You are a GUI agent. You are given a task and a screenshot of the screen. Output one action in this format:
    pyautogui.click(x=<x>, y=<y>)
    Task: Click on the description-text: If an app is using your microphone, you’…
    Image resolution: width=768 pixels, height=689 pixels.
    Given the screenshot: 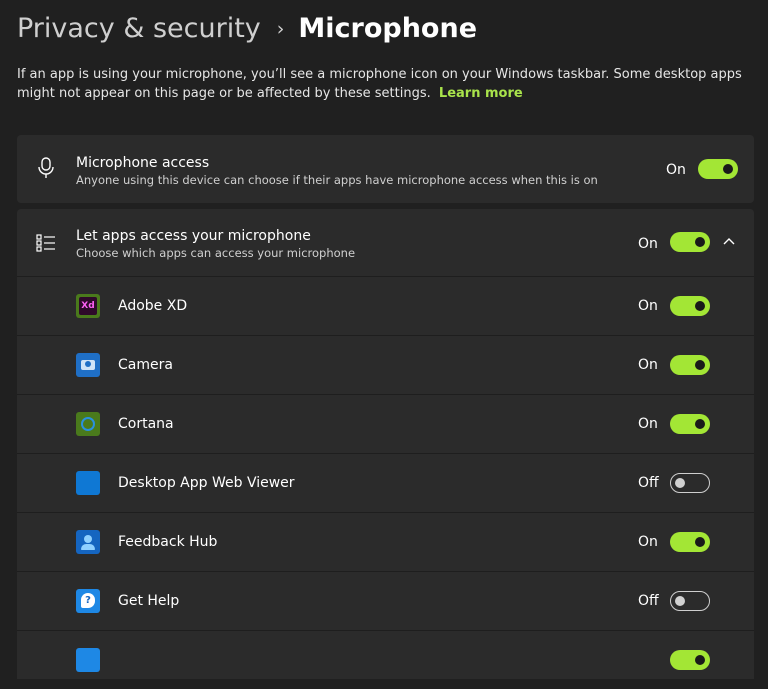 What is the action you would take?
    pyautogui.click(x=379, y=84)
    